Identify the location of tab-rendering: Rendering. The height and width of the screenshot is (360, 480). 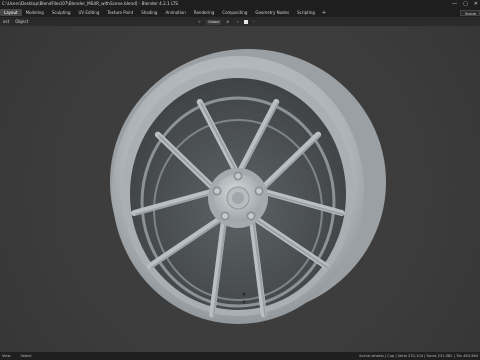
(204, 12).